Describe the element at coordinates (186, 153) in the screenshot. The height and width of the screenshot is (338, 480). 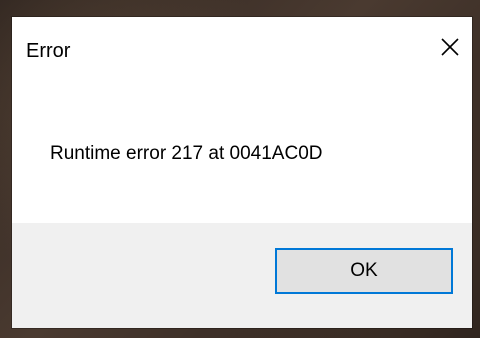
I see `error-message: Runtime error 217 at 0041AC0D` at that location.